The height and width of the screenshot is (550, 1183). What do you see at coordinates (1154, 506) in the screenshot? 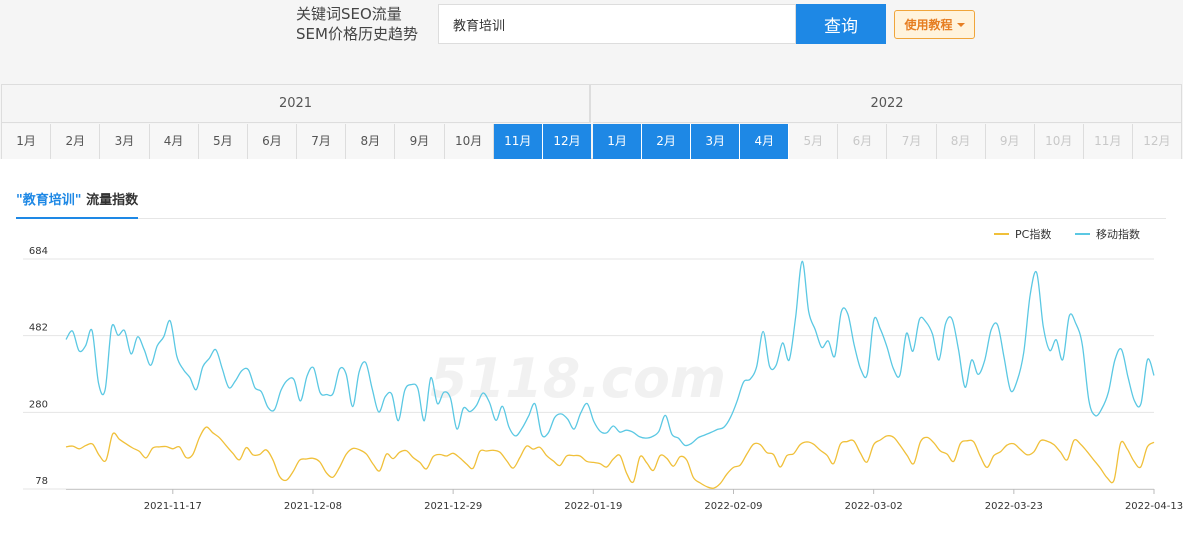
I see `x-tick-label: 2022-04-13` at bounding box center [1154, 506].